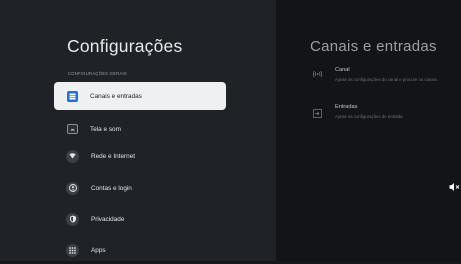 The height and width of the screenshot is (264, 461). What do you see at coordinates (140, 129) in the screenshot?
I see `menu-item-tela-e-som: Tela e som` at bounding box center [140, 129].